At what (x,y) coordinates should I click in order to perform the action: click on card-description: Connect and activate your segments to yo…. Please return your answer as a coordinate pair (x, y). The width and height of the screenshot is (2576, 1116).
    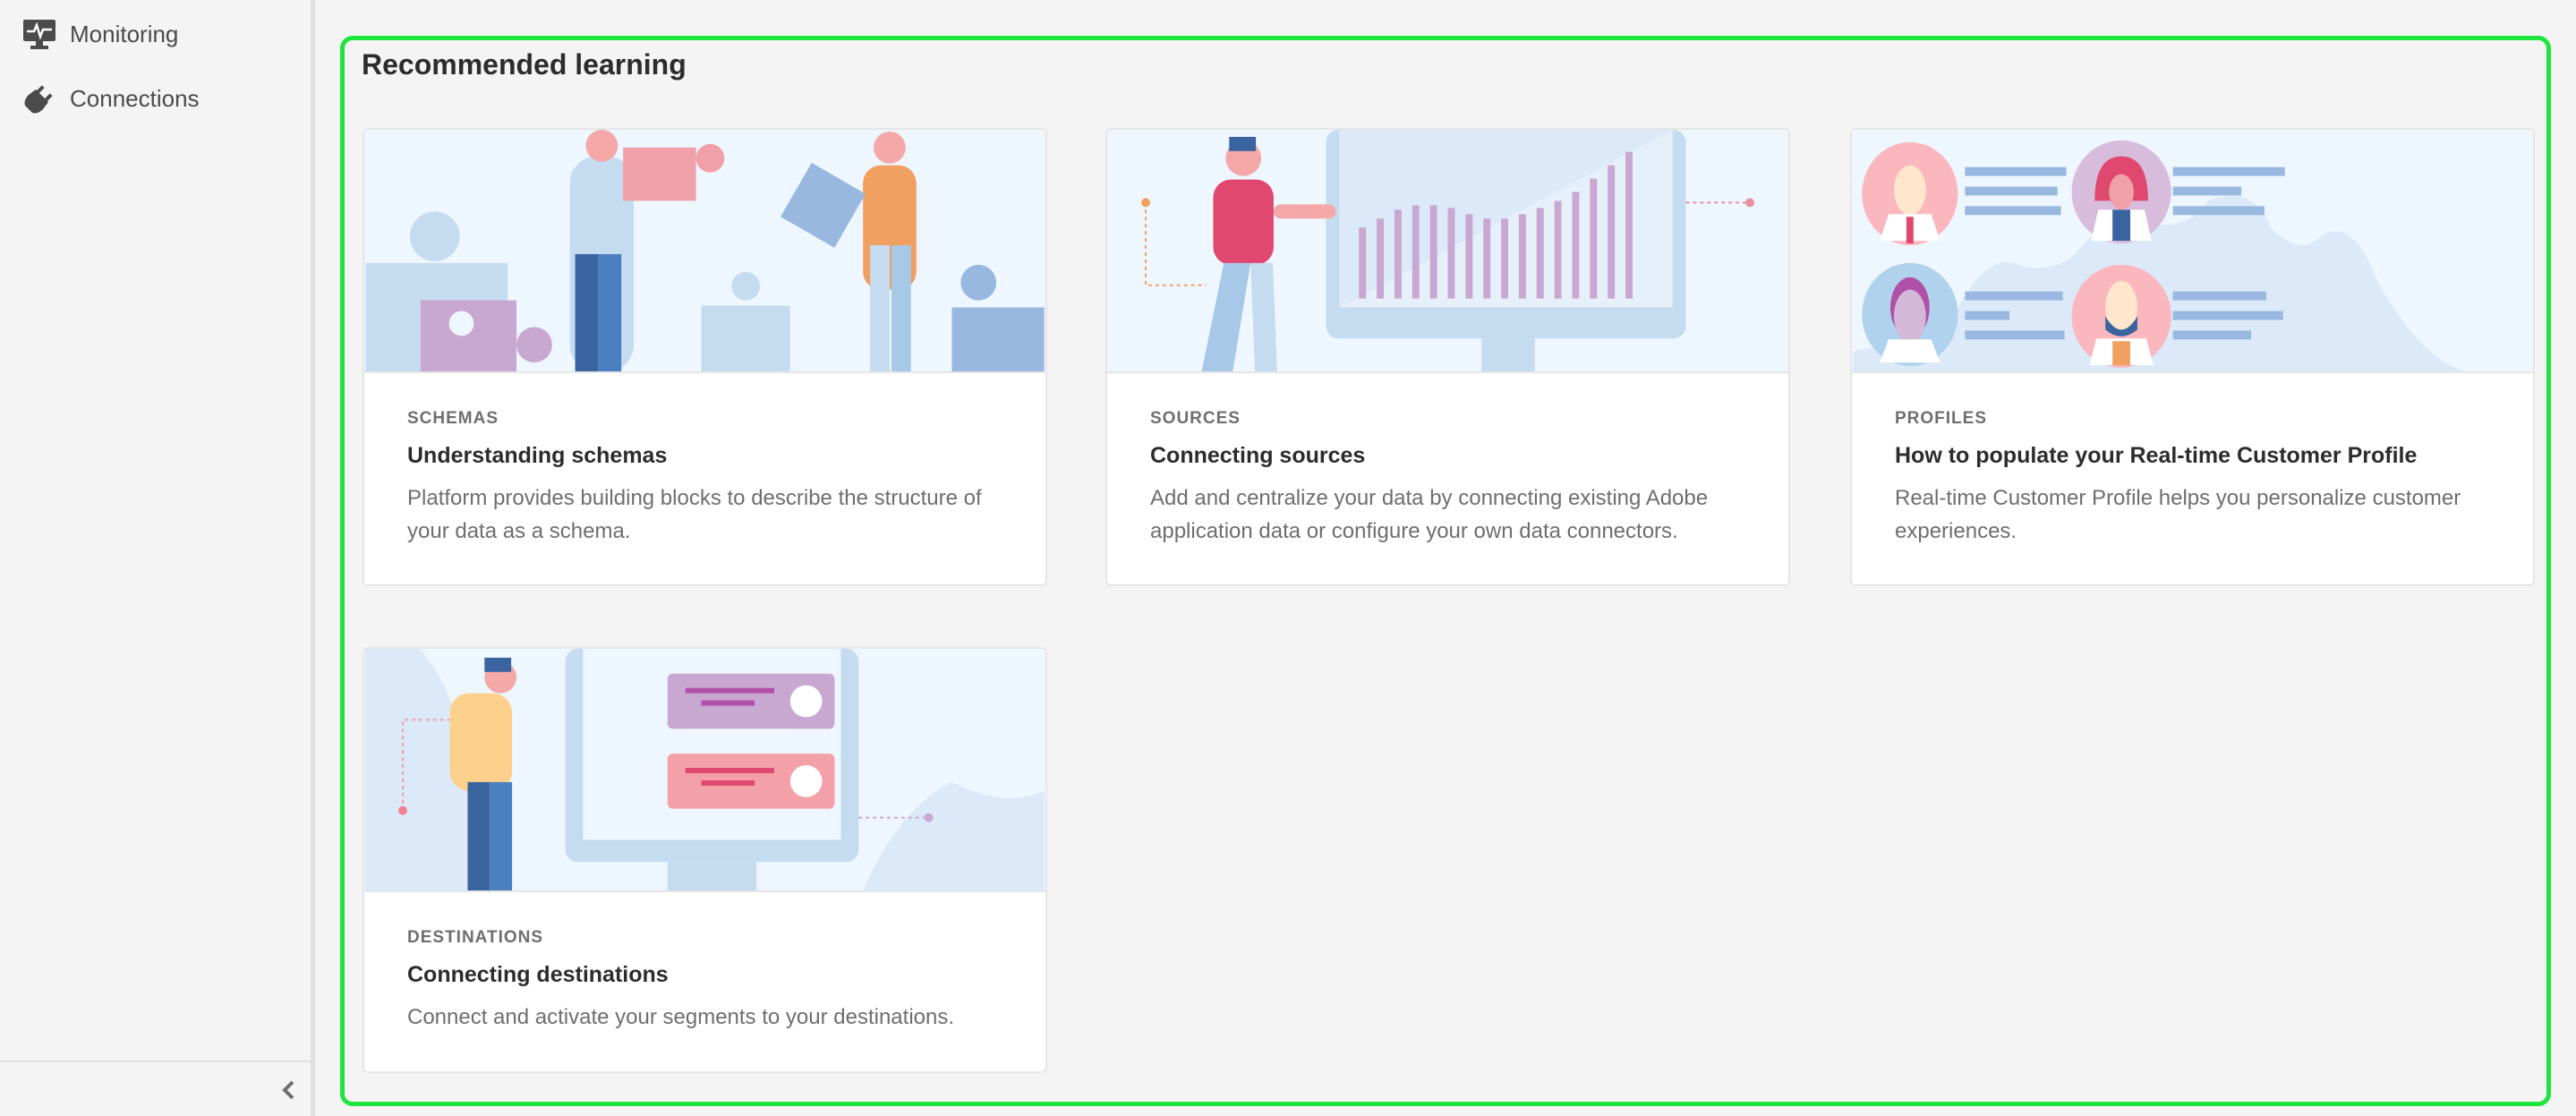
    Looking at the image, I should click on (681, 1017).